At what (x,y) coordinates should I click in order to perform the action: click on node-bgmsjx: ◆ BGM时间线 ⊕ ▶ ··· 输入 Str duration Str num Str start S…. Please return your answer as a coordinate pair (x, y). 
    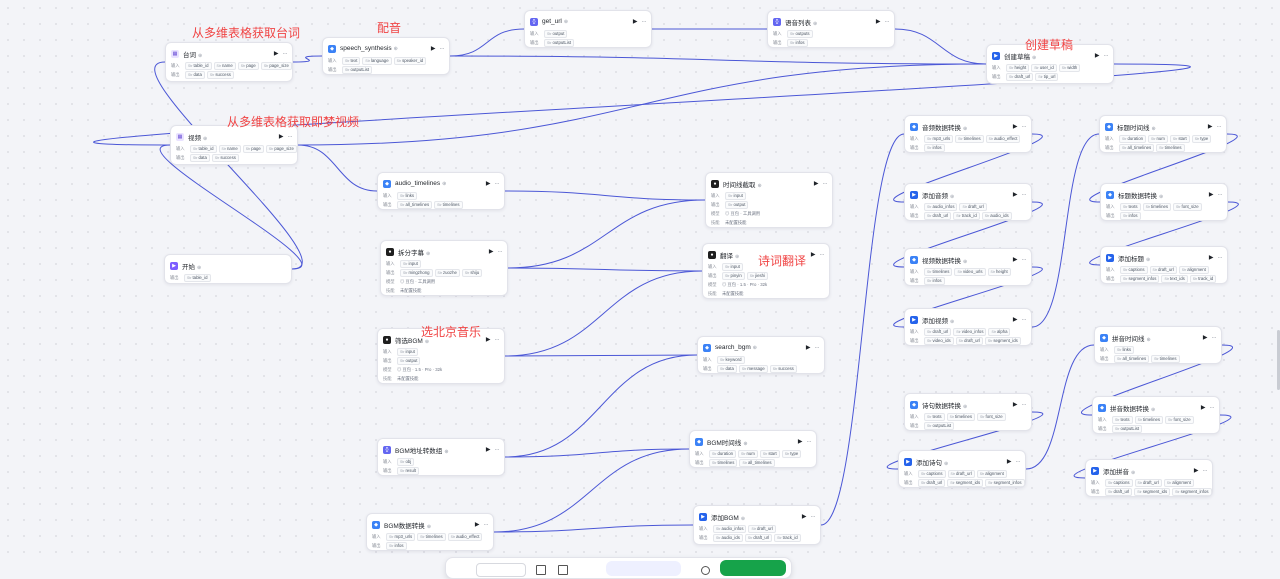
    Looking at the image, I should click on (753, 449).